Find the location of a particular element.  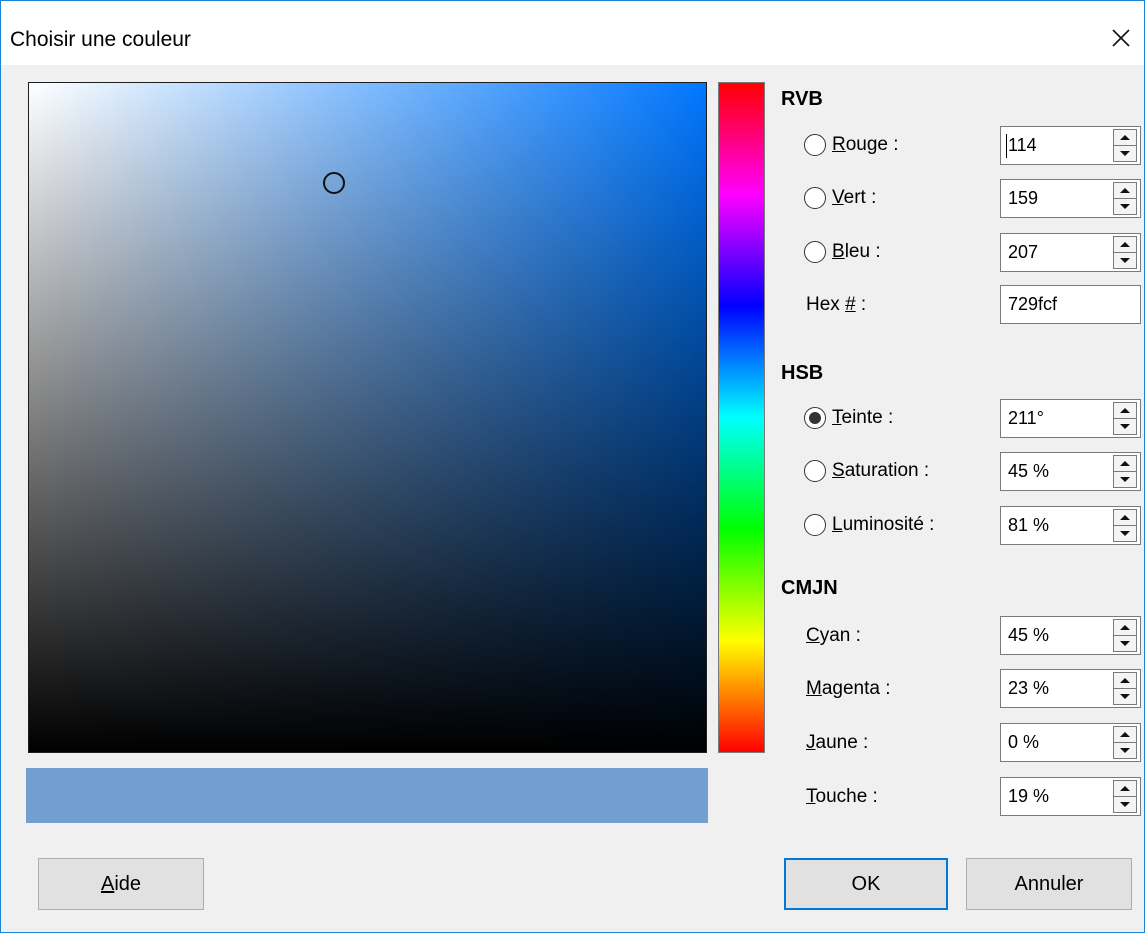

green-radio-row: Vert : is located at coordinates (840, 198).